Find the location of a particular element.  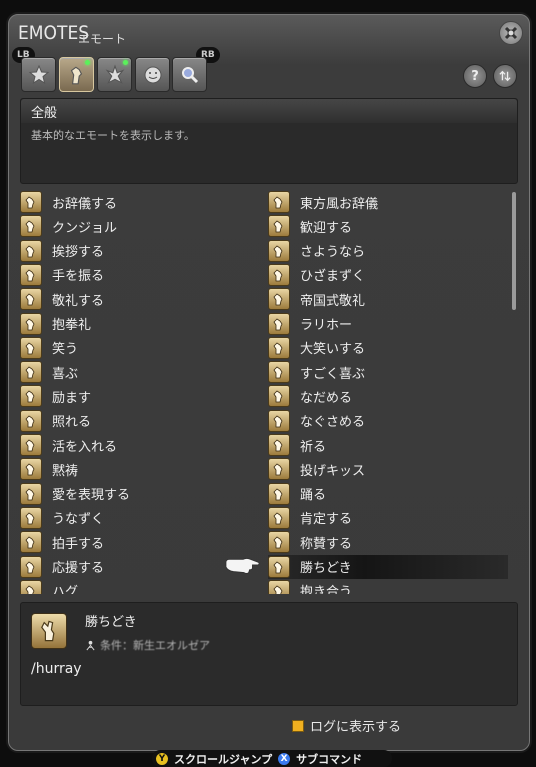

emote-item: 笑う is located at coordinates (49, 348).